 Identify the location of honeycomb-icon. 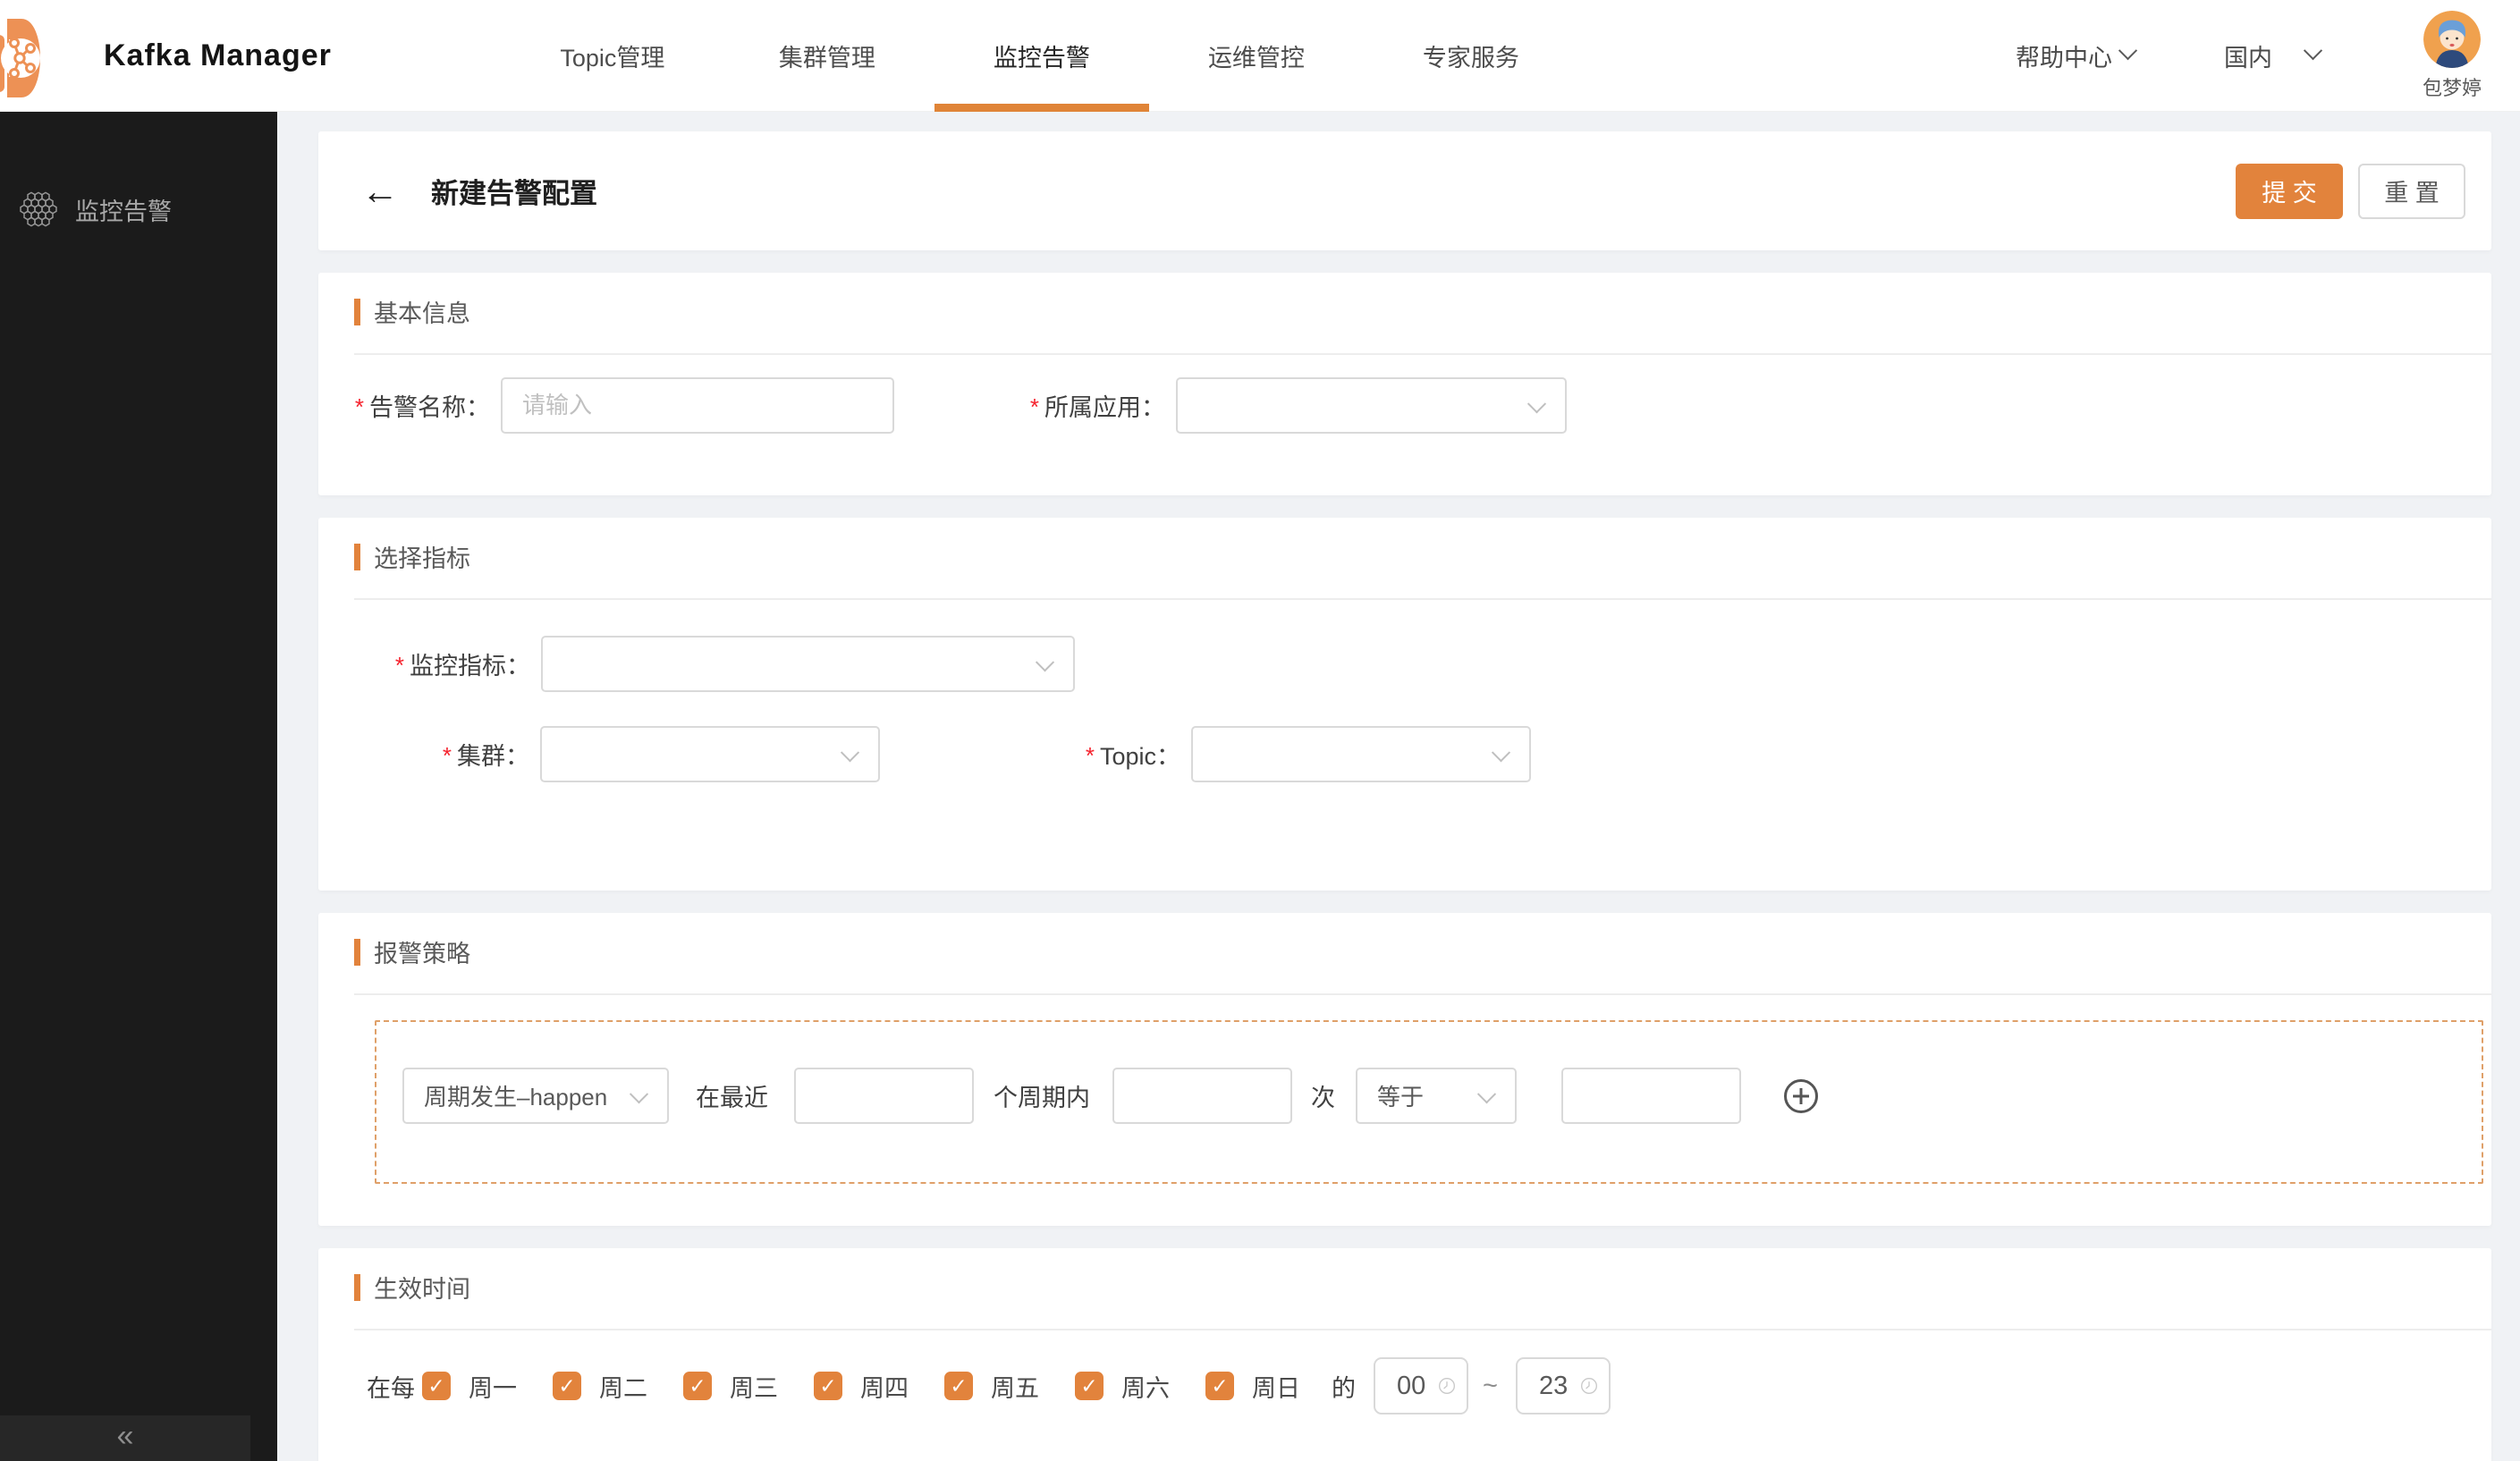
(38, 209).